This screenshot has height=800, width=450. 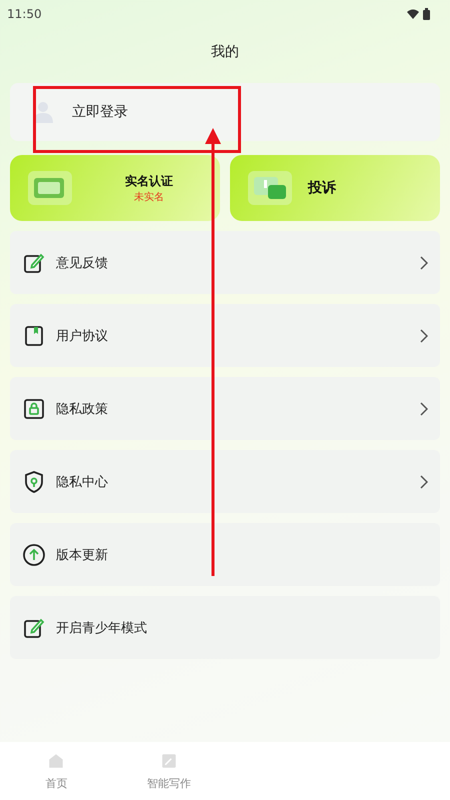 I want to click on wifi-icon, so click(x=413, y=14).